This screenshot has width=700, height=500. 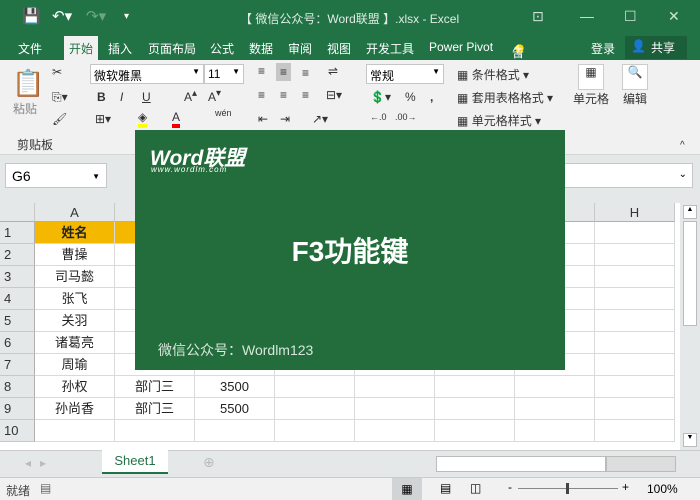 What do you see at coordinates (75, 365) in the screenshot?
I see `cell-A7: 周瑜` at bounding box center [75, 365].